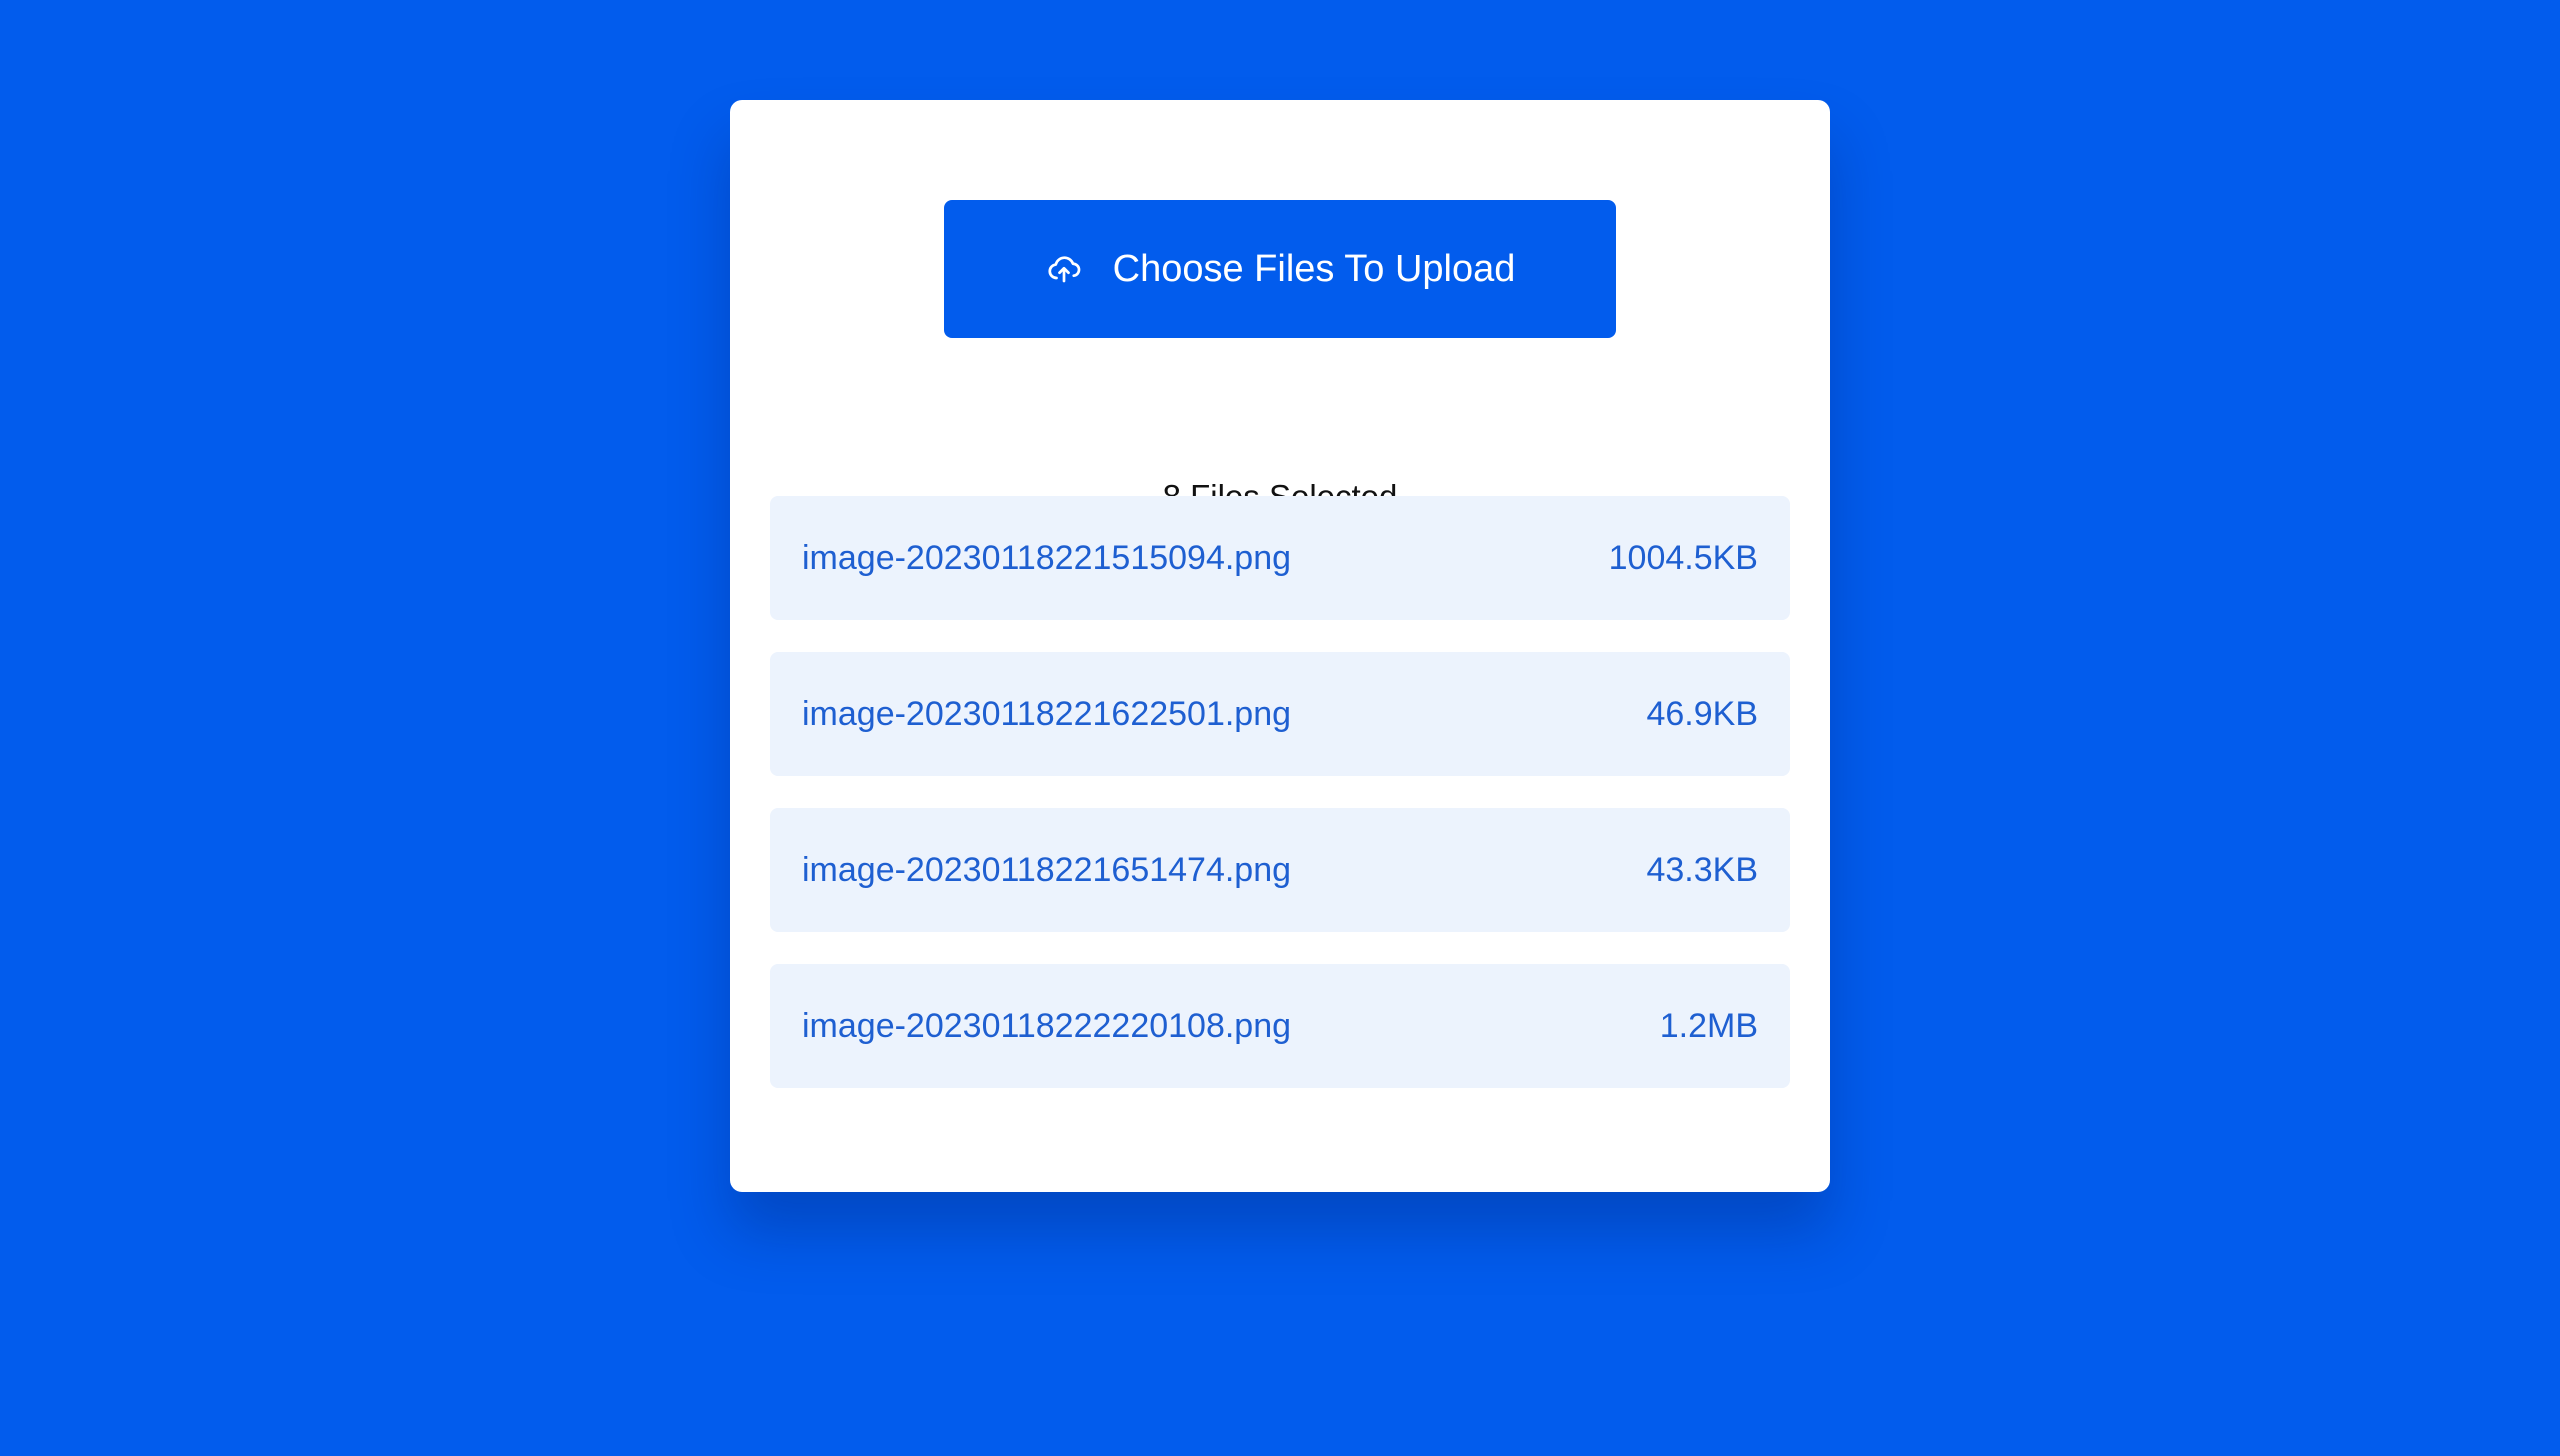  What do you see at coordinates (1047, 869) in the screenshot?
I see `file-name: image-20230118221651474.png` at bounding box center [1047, 869].